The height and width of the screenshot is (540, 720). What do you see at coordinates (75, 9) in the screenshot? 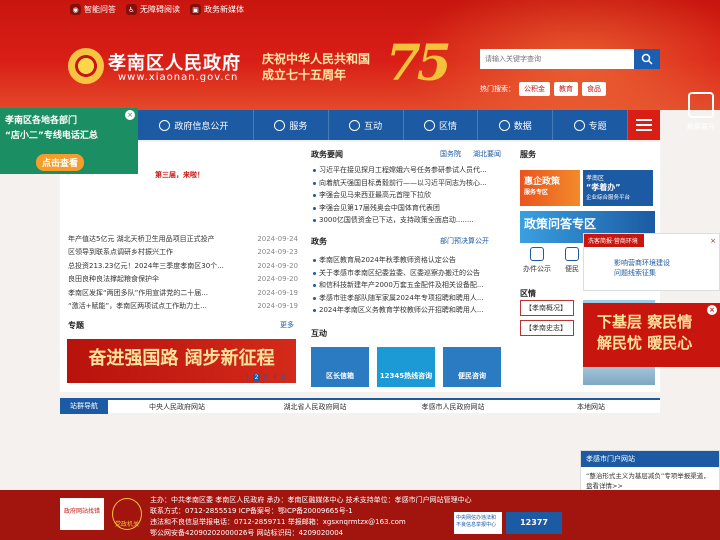
I see `chat-icon: ◉` at bounding box center [75, 9].